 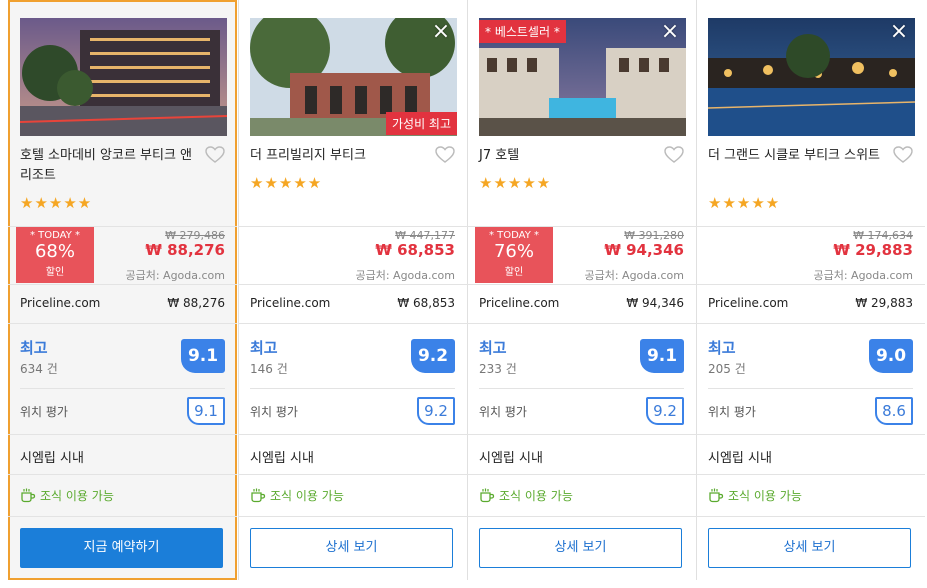 I want to click on discount-percent: 68%, so click(x=54, y=251).